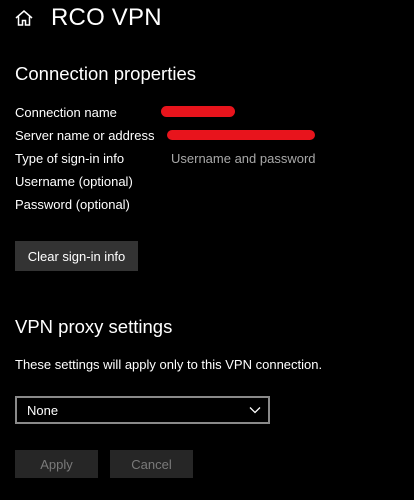 This screenshot has height=500, width=414. What do you see at coordinates (43, 410) in the screenshot?
I see `proxy-selected-value: None` at bounding box center [43, 410].